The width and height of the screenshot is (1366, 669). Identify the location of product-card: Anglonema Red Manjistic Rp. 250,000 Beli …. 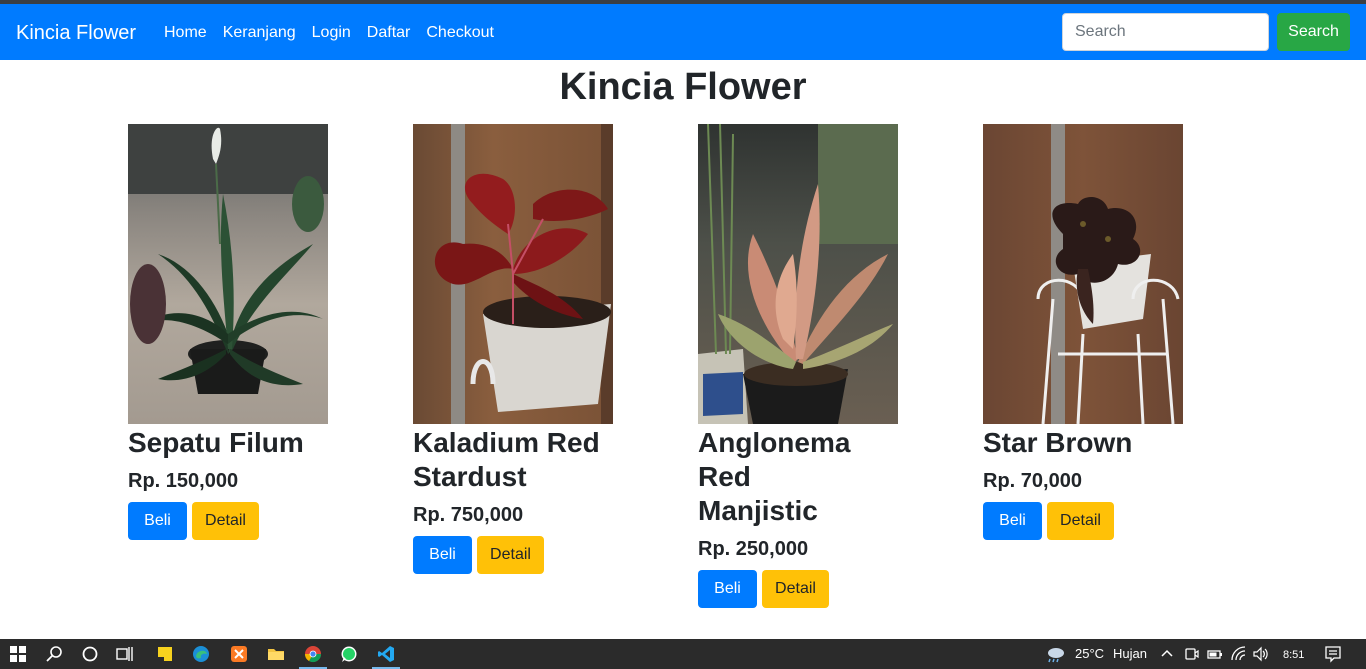
(798, 366).